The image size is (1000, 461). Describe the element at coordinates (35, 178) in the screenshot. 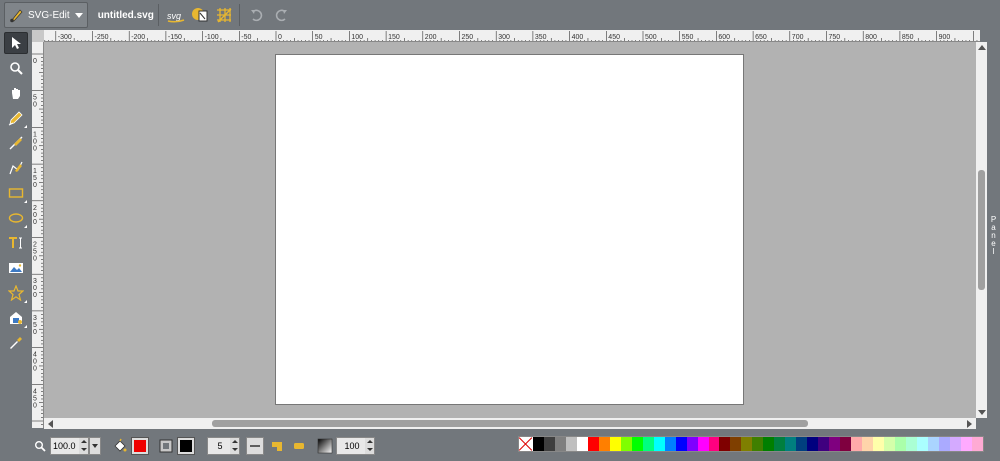

I see `ruler-tick-label: 5` at that location.